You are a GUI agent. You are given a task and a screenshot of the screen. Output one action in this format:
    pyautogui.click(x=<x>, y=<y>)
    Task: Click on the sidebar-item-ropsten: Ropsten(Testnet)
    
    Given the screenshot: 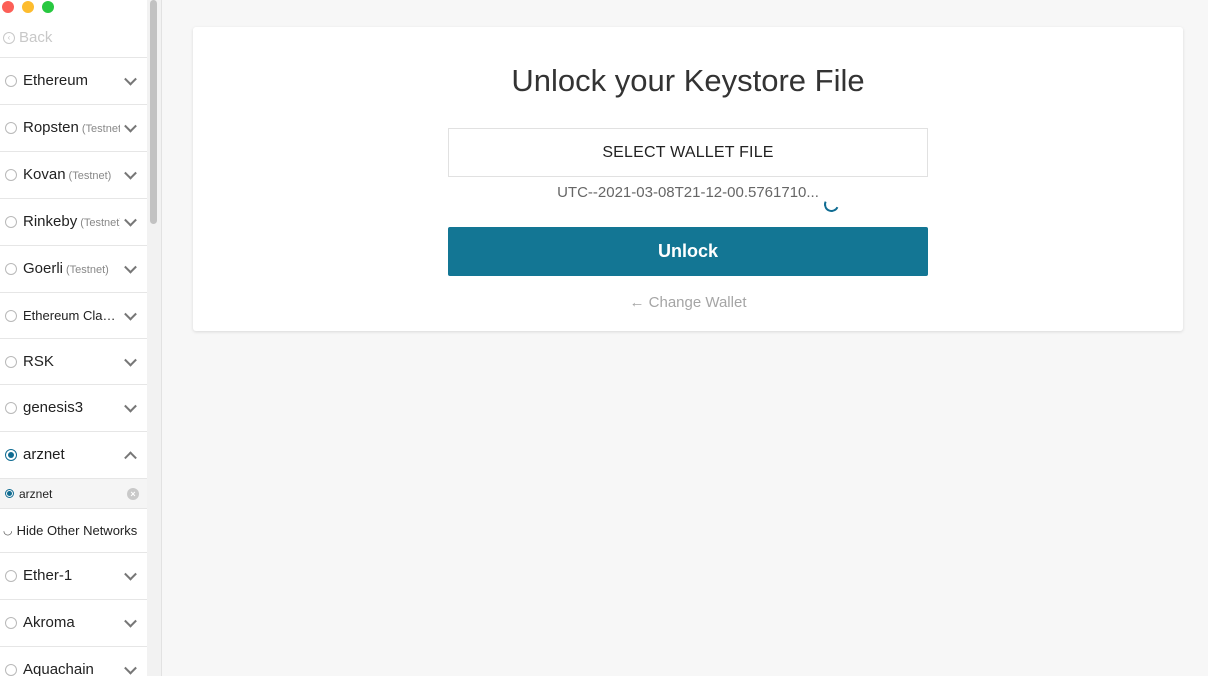 What is the action you would take?
    pyautogui.click(x=73, y=127)
    